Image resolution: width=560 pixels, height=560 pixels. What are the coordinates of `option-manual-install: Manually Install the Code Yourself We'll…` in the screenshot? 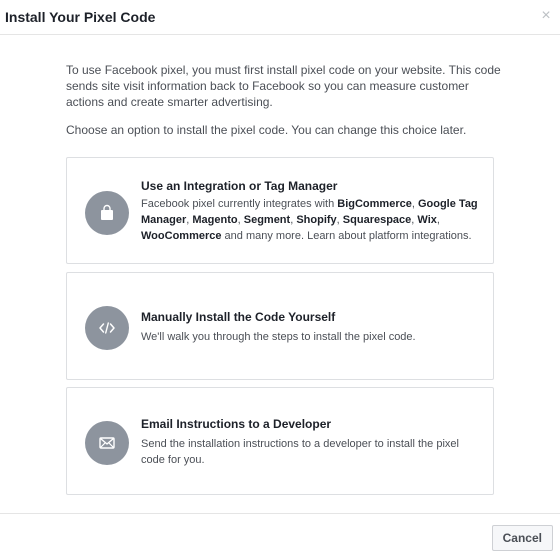 It's located at (280, 326).